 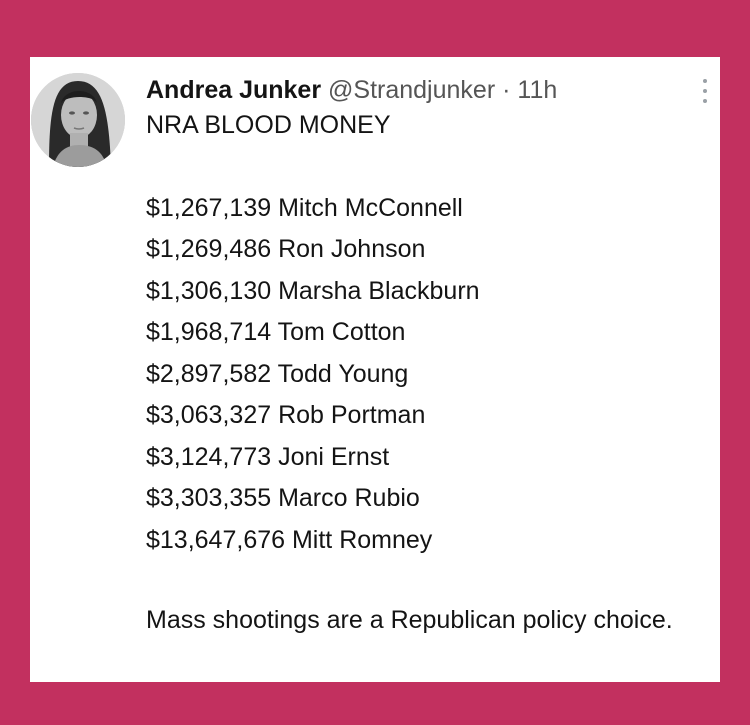 What do you see at coordinates (537, 90) in the screenshot?
I see `tweet-timestamp: 11h` at bounding box center [537, 90].